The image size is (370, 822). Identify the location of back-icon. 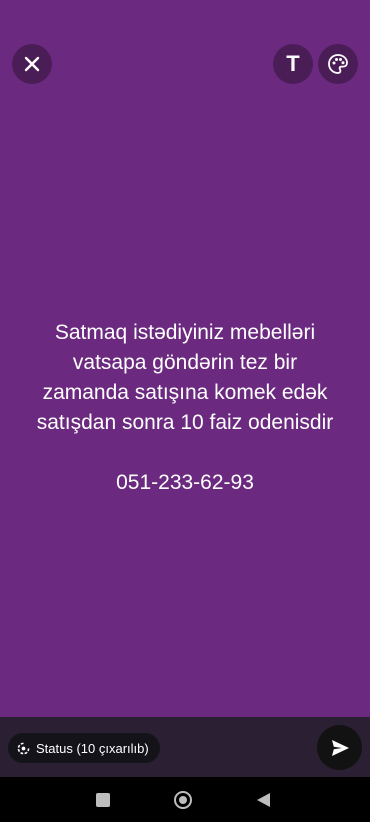
(263, 800).